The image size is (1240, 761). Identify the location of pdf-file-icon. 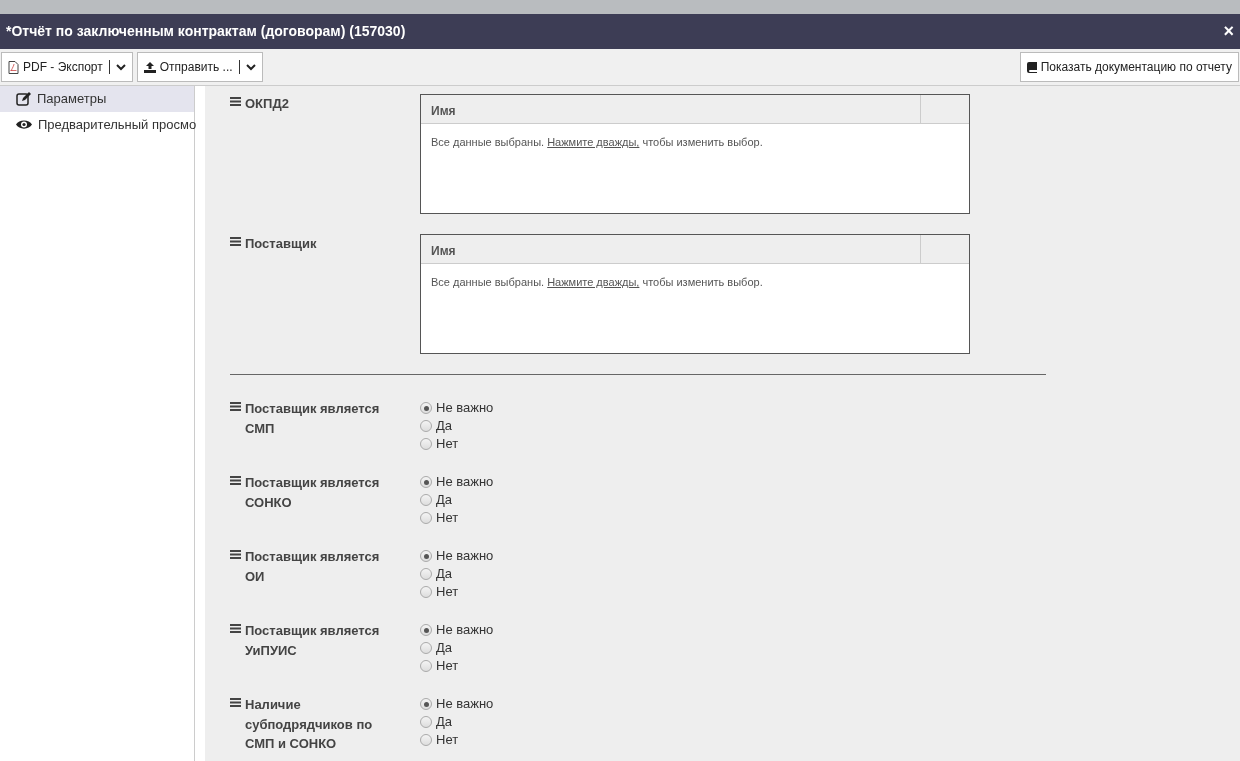
(13, 67).